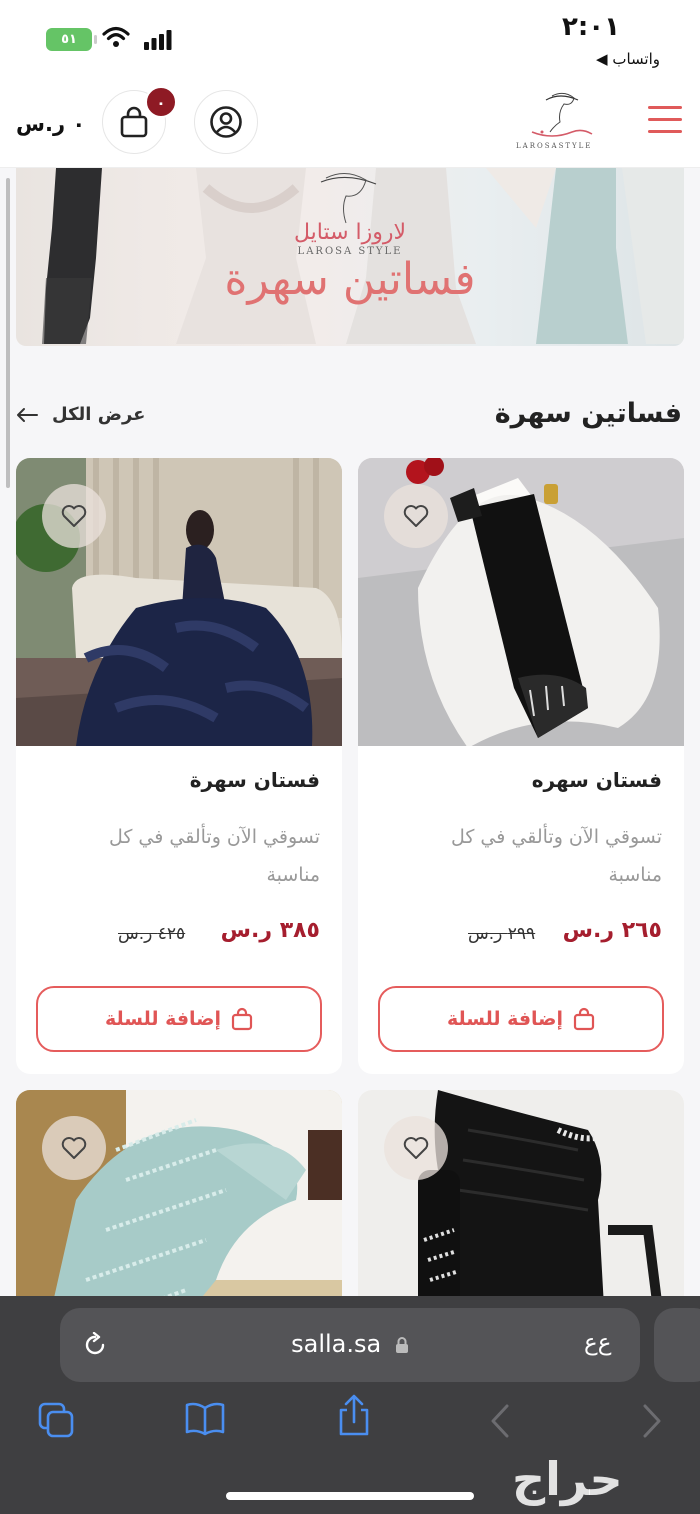 This screenshot has height=1514, width=700. What do you see at coordinates (71, 39) in the screenshot?
I see `battery-icon: ٥١` at bounding box center [71, 39].